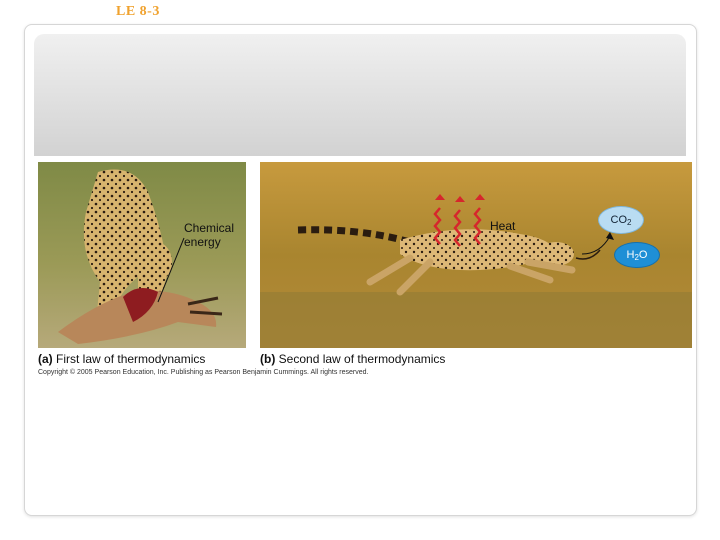 The image size is (720, 540). Describe the element at coordinates (45, 359) in the screenshot. I see `panel-a-letter: (a)` at that location.